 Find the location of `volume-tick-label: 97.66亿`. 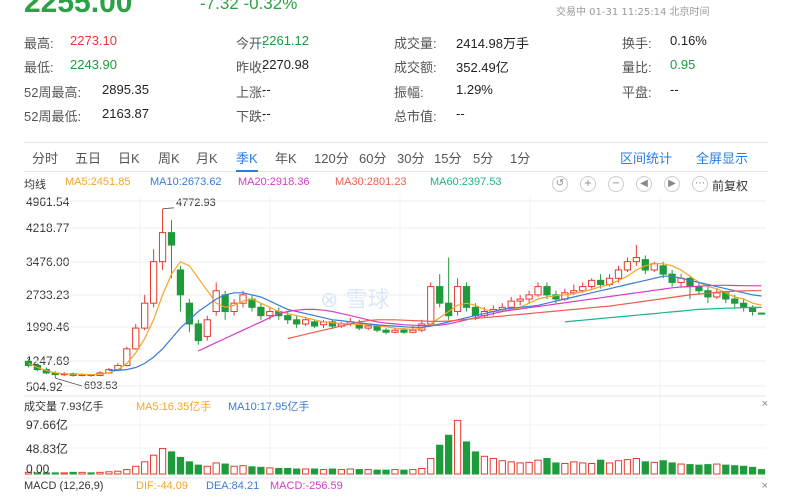

volume-tick-label: 97.66亿 is located at coordinates (47, 425).